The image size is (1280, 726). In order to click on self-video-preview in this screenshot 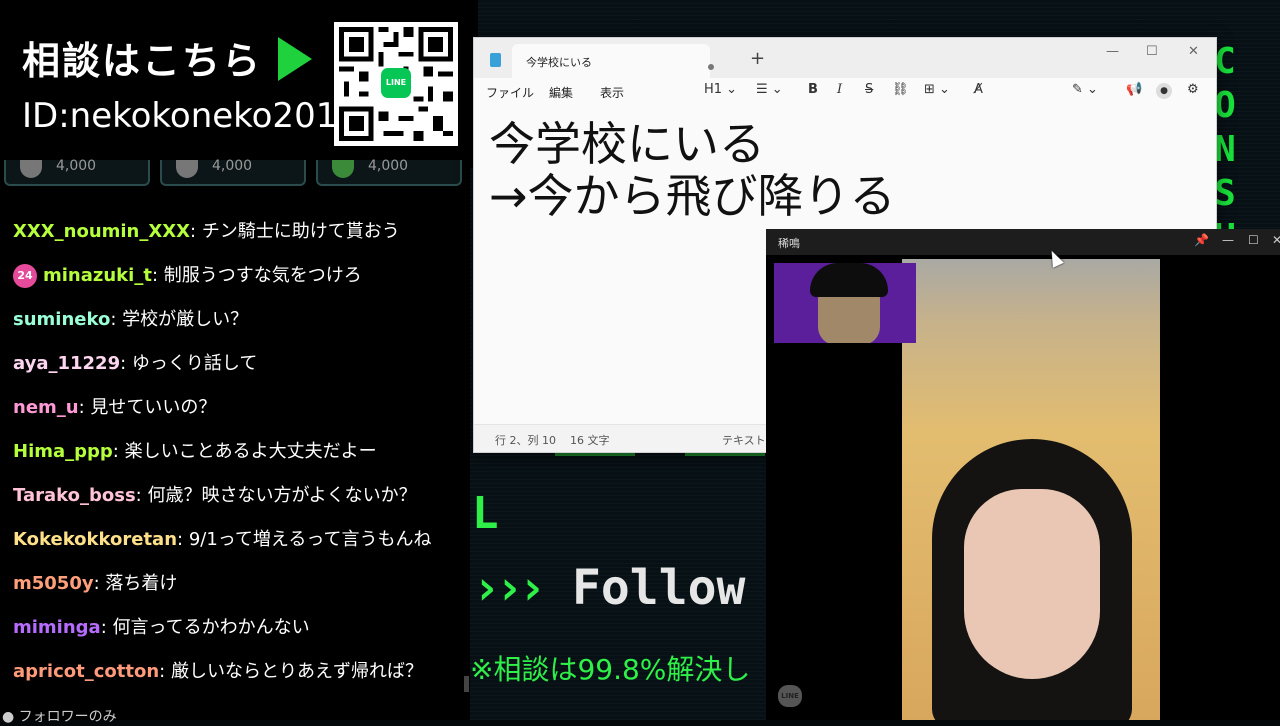, I will do `click(845, 303)`.